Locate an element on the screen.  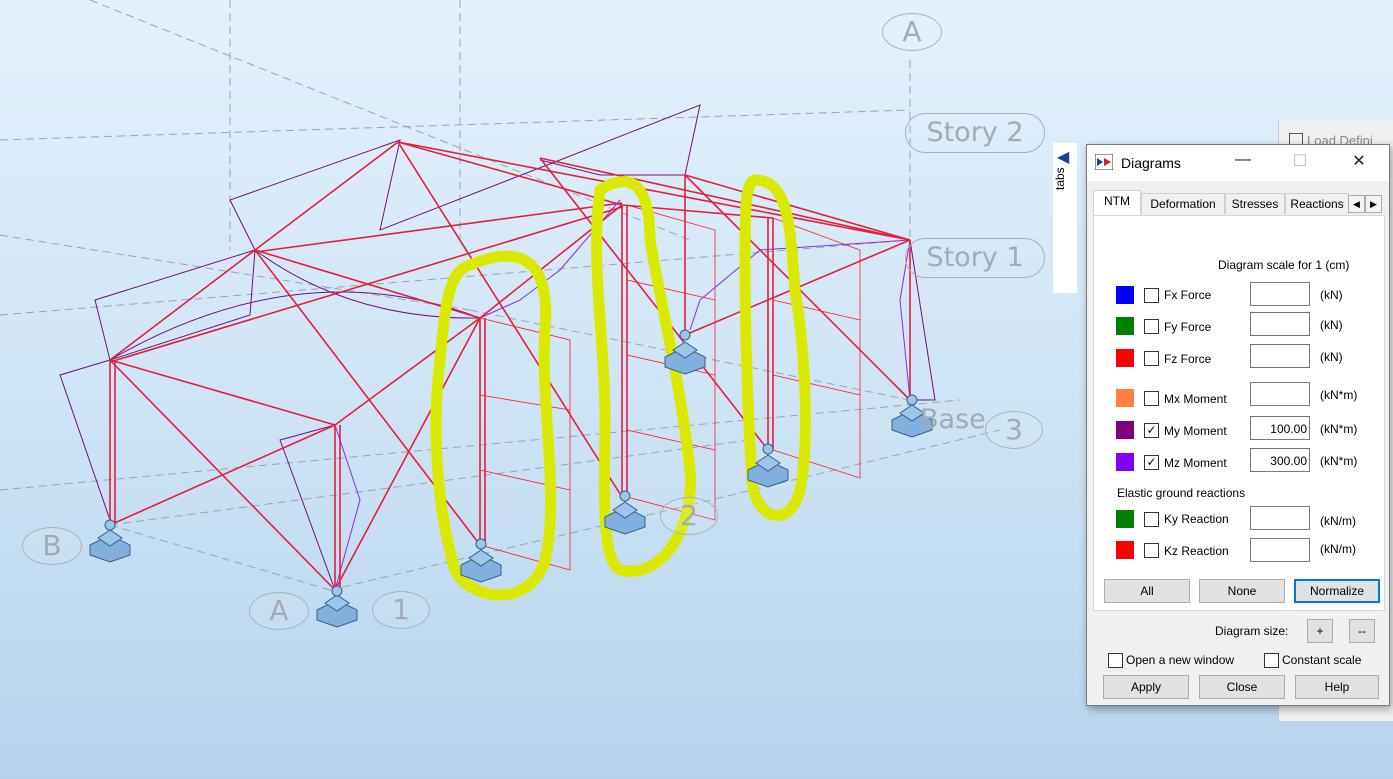
fz-force-checkbox is located at coordinates (1151, 358).